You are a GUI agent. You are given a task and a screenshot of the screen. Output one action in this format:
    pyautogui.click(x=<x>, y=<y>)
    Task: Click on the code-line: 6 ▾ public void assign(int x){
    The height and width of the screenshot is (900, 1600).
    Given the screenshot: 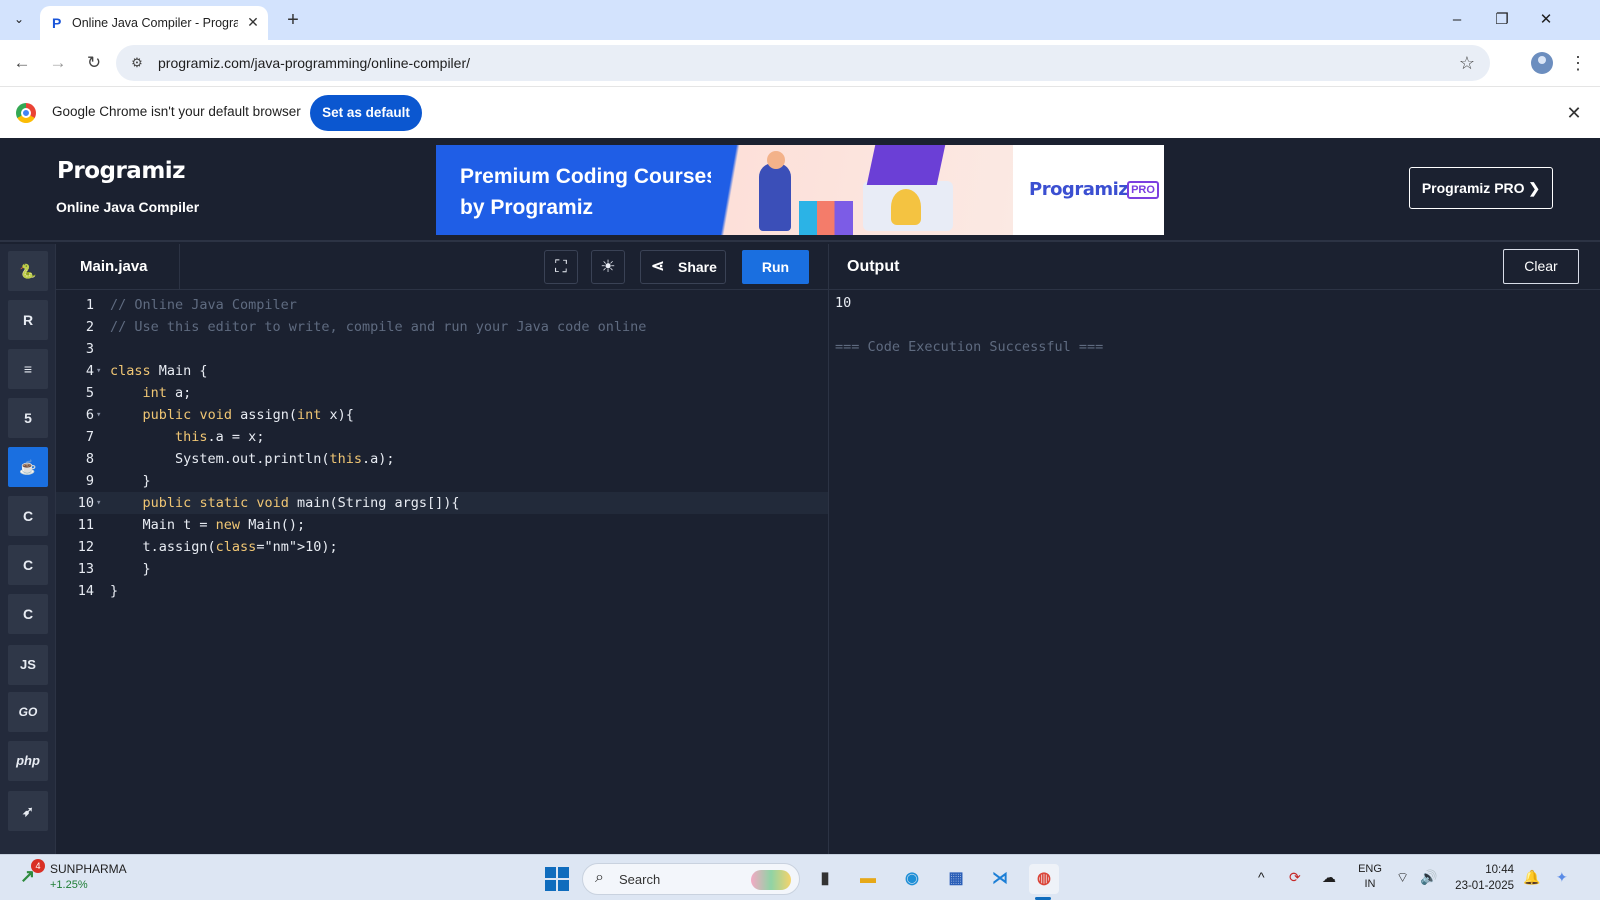 What is the action you would take?
    pyautogui.click(x=442, y=415)
    